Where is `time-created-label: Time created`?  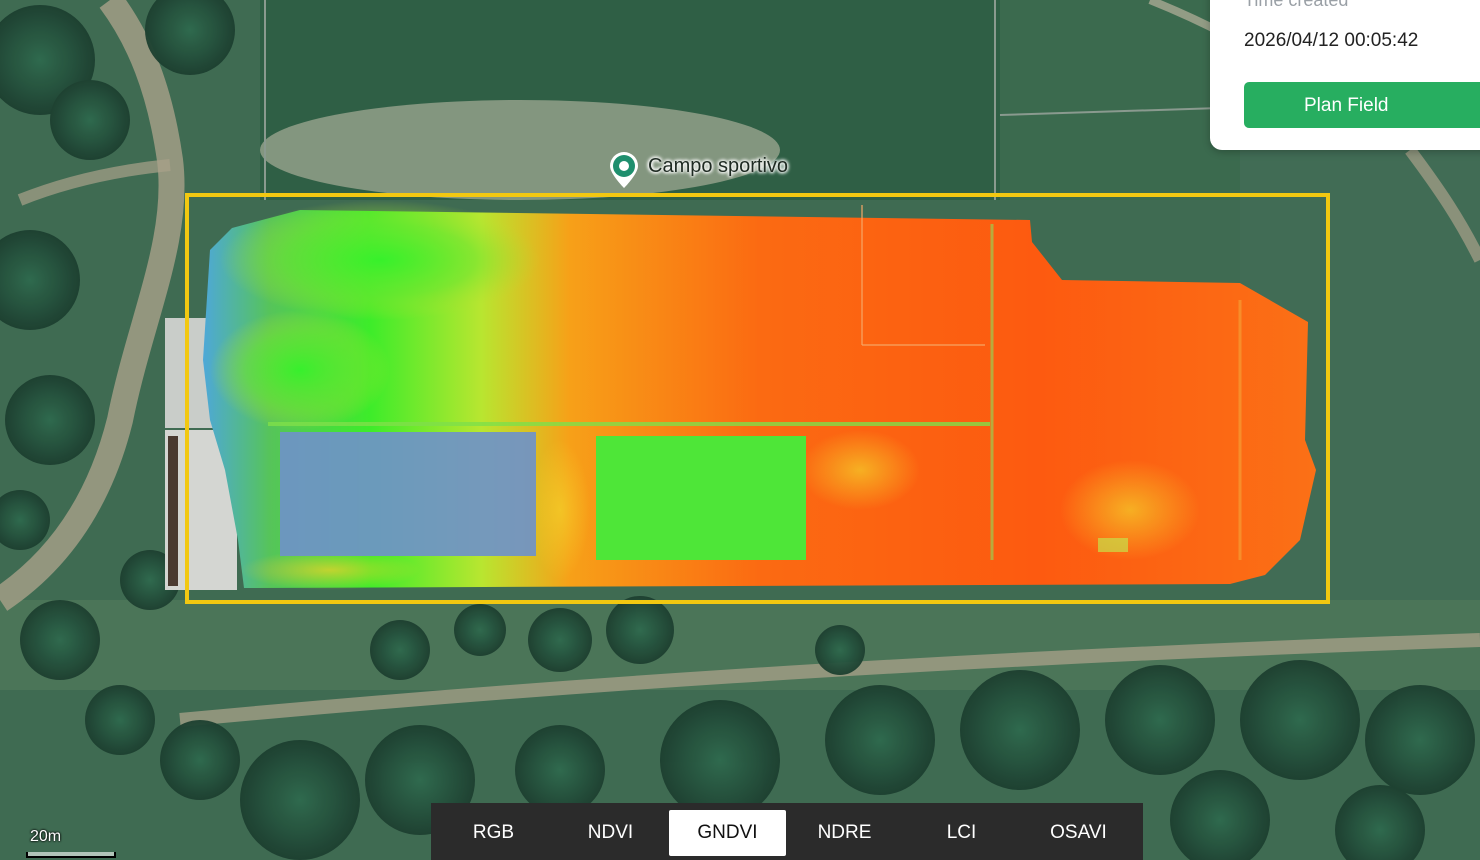 time-created-label: Time created is located at coordinates (1296, 5).